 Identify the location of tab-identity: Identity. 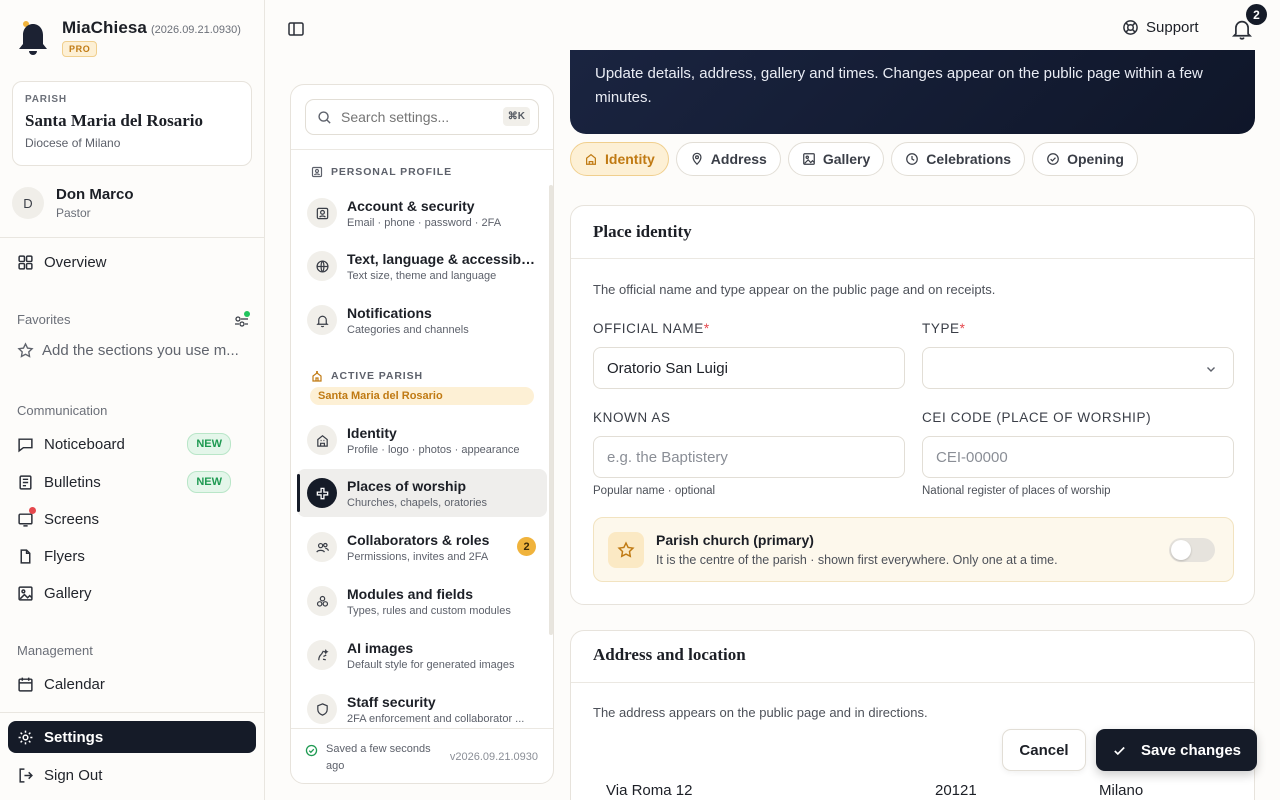
(619, 159).